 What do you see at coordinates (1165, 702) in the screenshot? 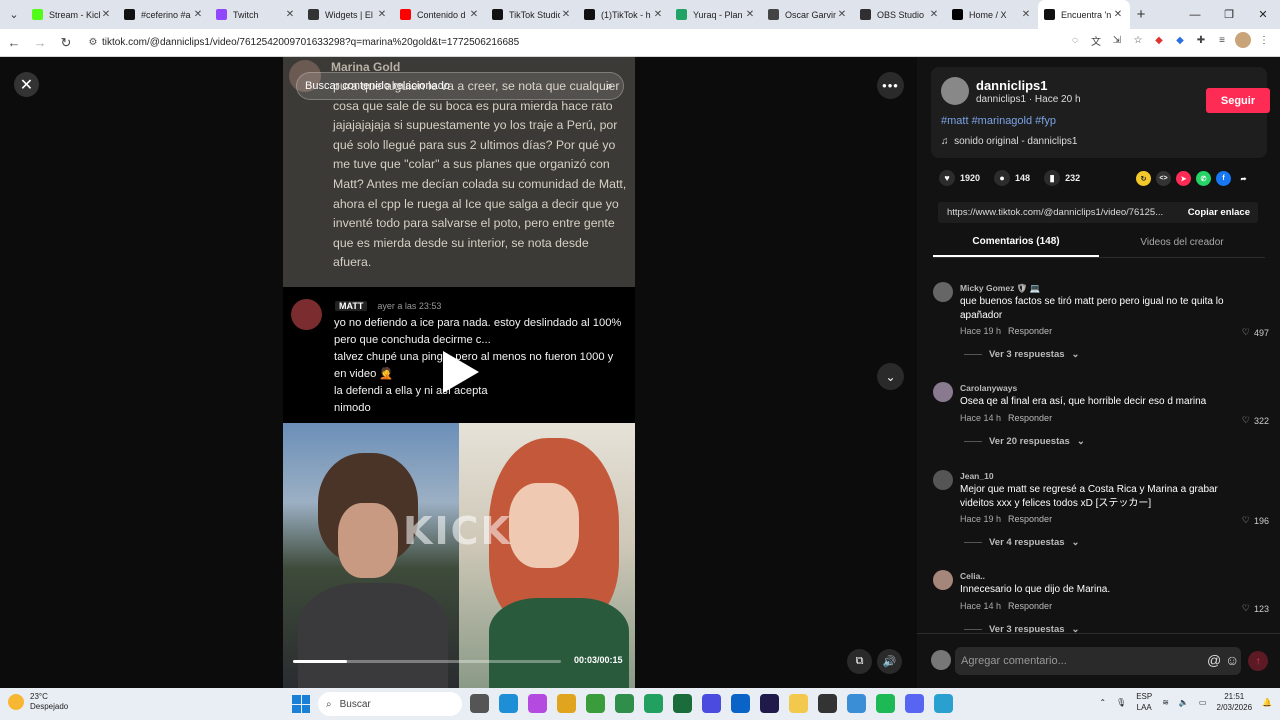
I see `wifi-icon: ≋` at bounding box center [1165, 702].